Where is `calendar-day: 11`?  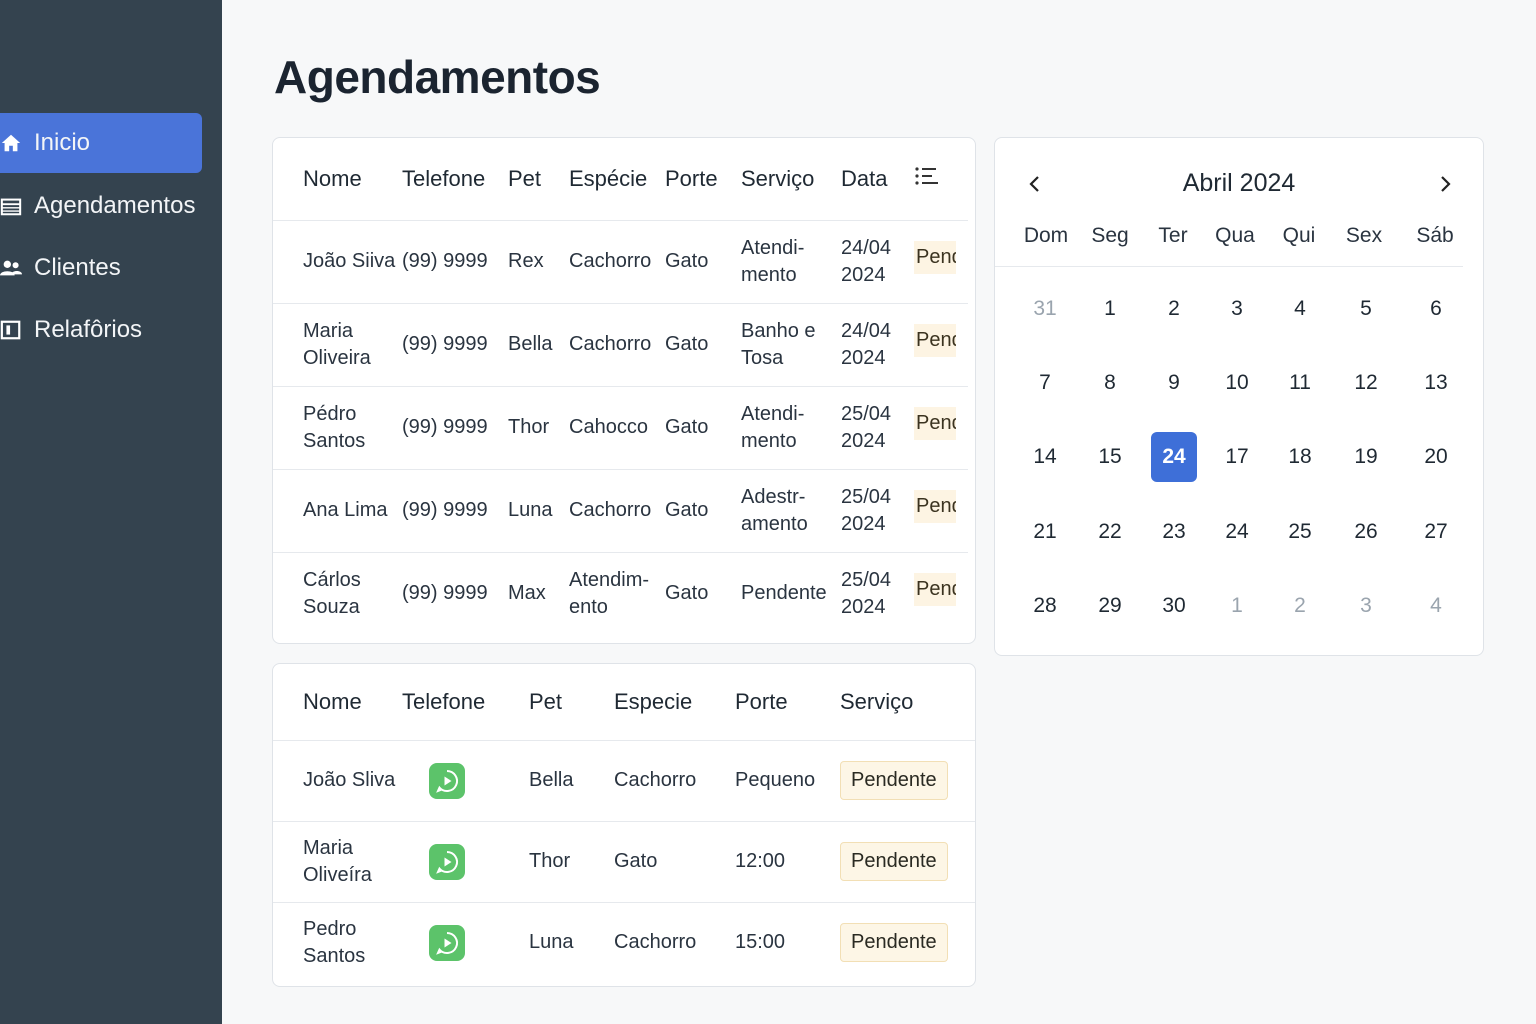 calendar-day: 11 is located at coordinates (1300, 383).